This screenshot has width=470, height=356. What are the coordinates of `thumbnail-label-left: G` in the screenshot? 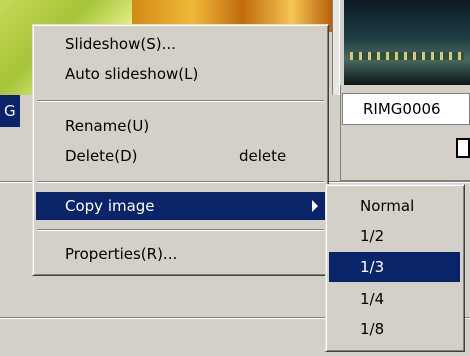 It's located at (10, 111).